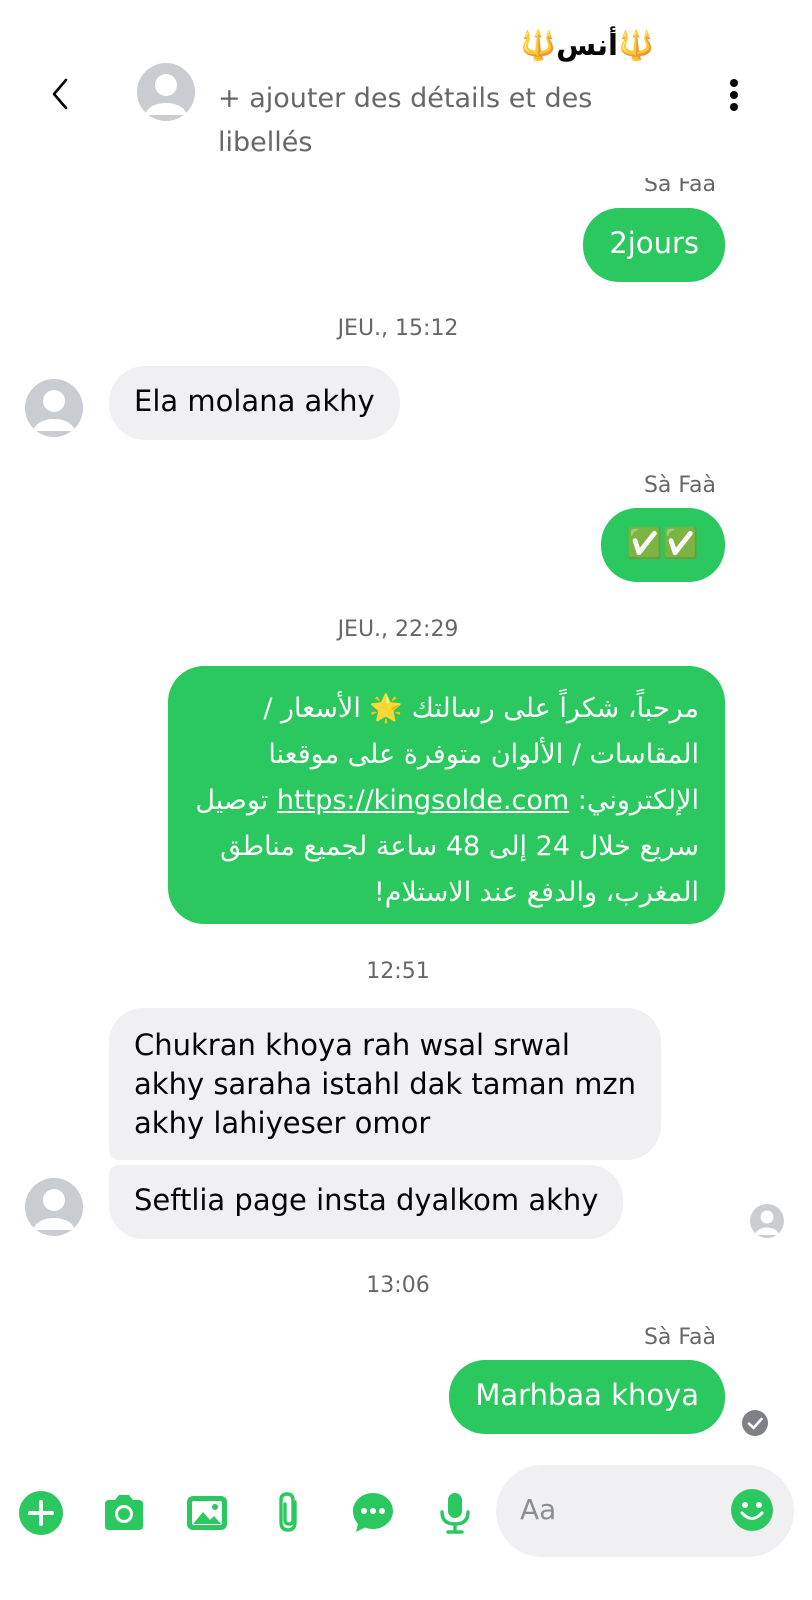 This screenshot has width=812, height=1600. I want to click on contact-name: 🔱أنس🔱, so click(587, 45).